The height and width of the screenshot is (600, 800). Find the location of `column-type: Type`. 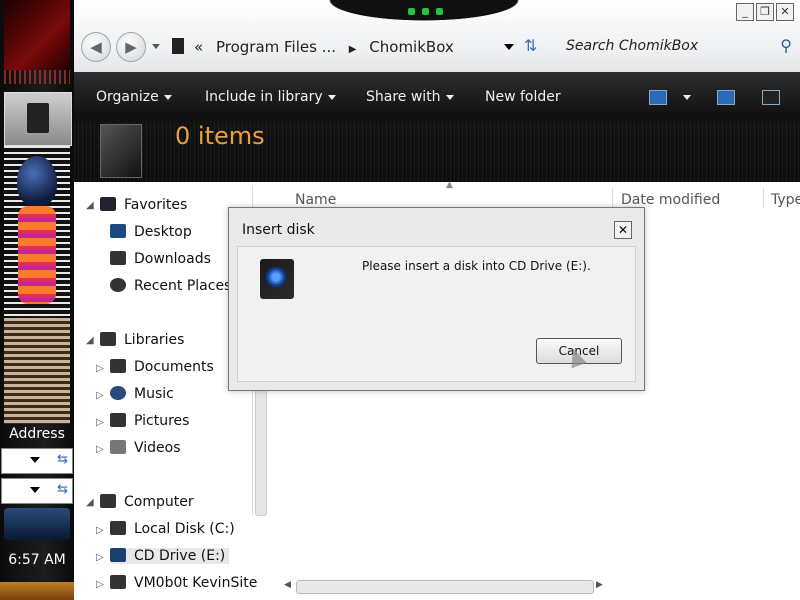

column-type: Type is located at coordinates (785, 200).